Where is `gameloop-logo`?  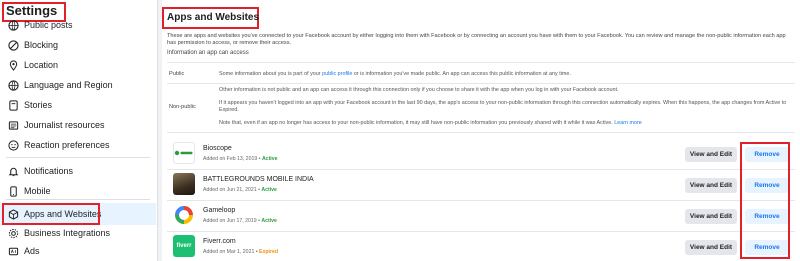 gameloop-logo is located at coordinates (184, 215).